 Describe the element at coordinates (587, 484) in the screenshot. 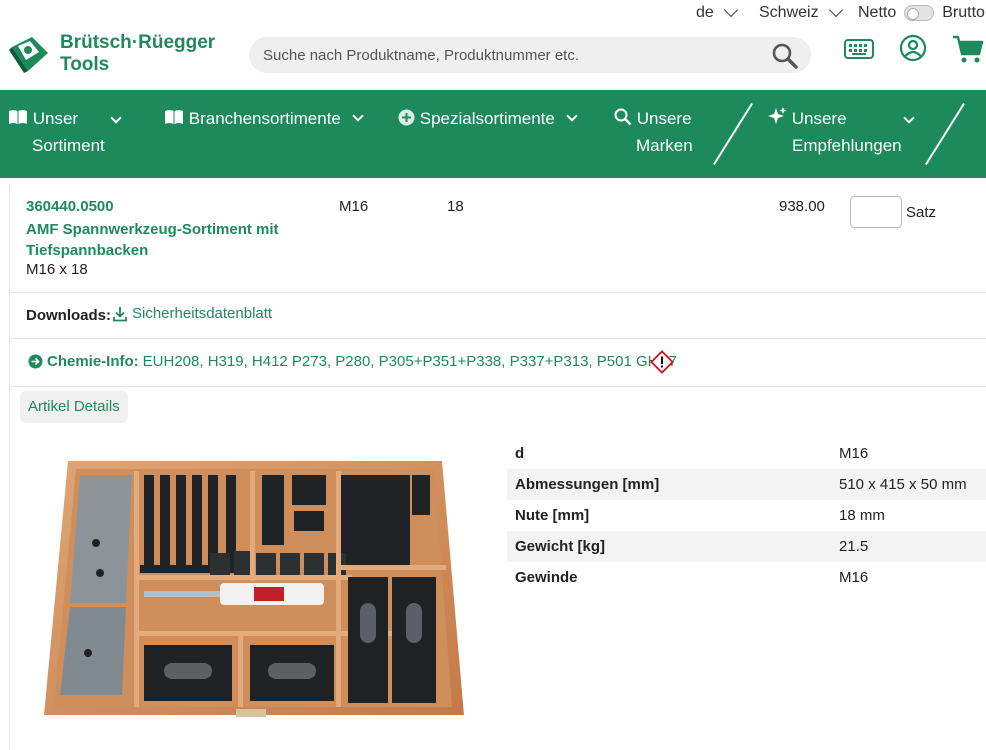

I see `spec-key: Abmessungen [mm]` at that location.